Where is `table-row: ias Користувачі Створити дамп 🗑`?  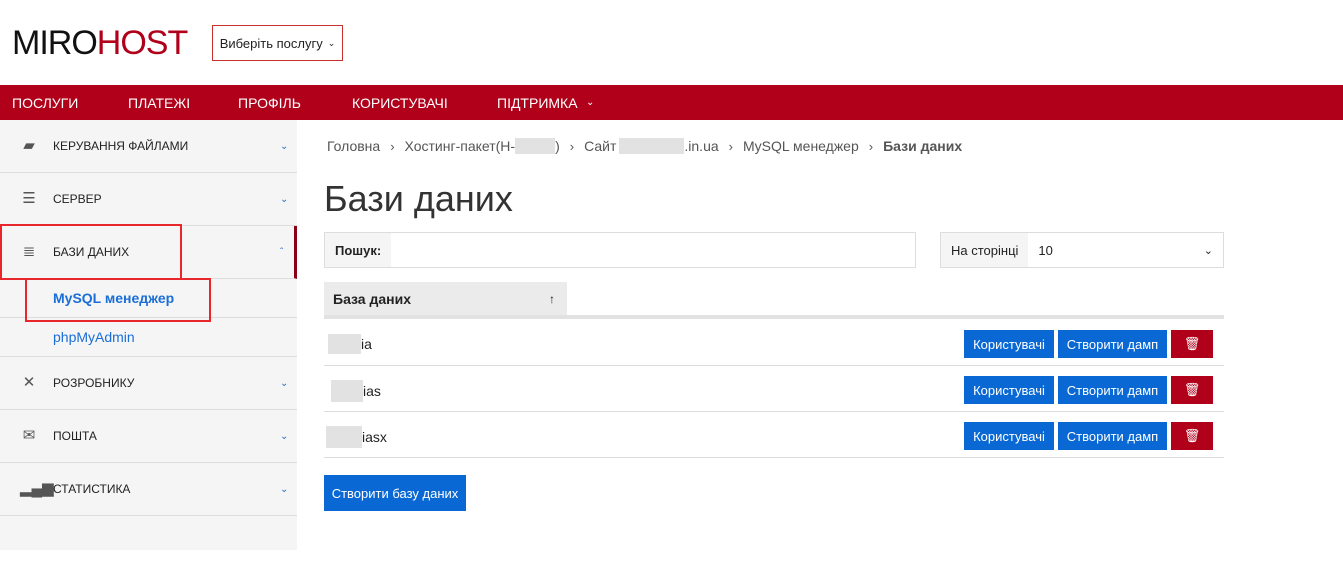
table-row: ias Користувачі Створити дамп 🗑 is located at coordinates (774, 389).